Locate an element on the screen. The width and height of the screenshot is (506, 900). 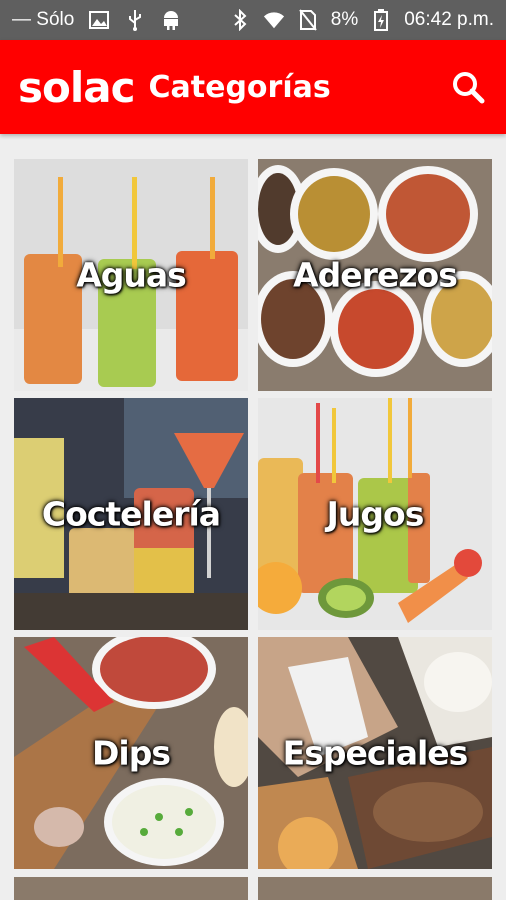
usb-icon is located at coordinates (135, 20).